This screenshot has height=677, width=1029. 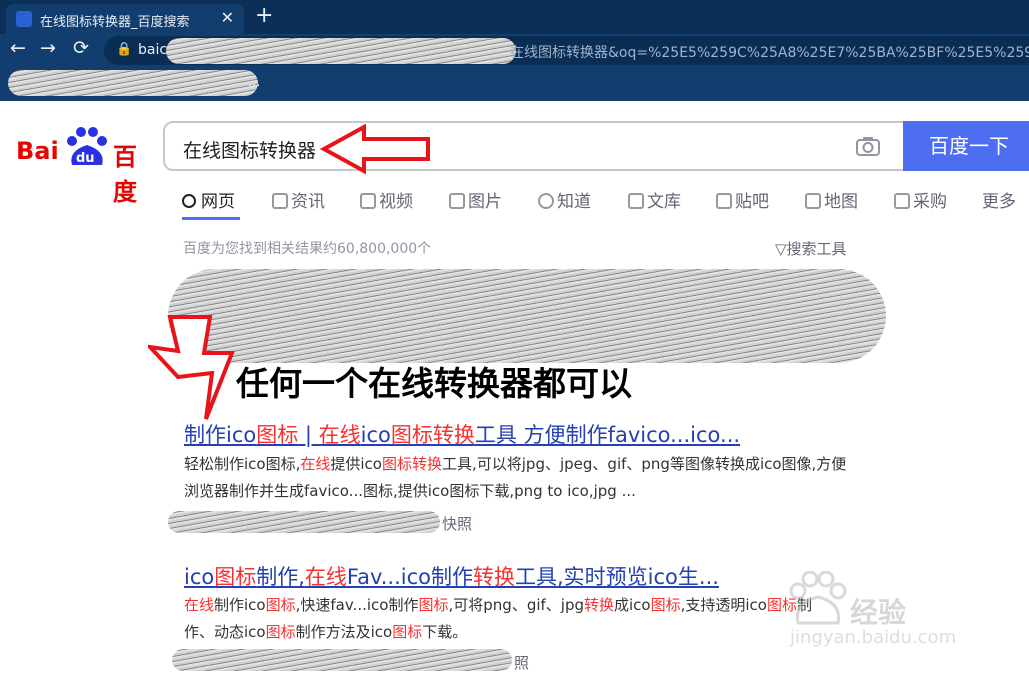 What do you see at coordinates (211, 218) in the screenshot?
I see `active-tab-underline` at bounding box center [211, 218].